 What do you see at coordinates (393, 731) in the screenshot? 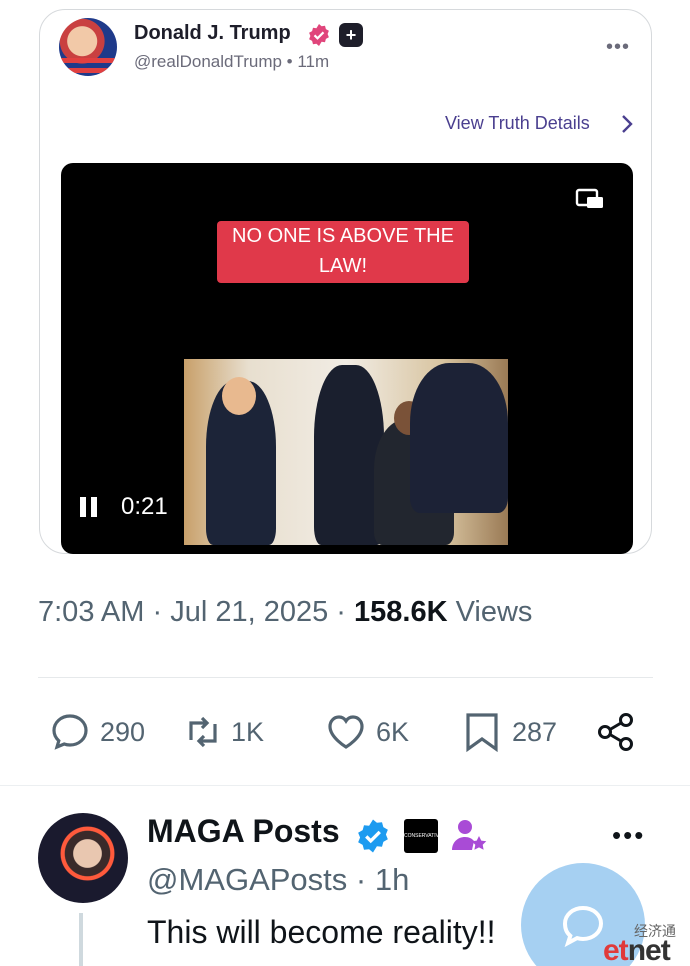
I see `like-count: 6K` at bounding box center [393, 731].